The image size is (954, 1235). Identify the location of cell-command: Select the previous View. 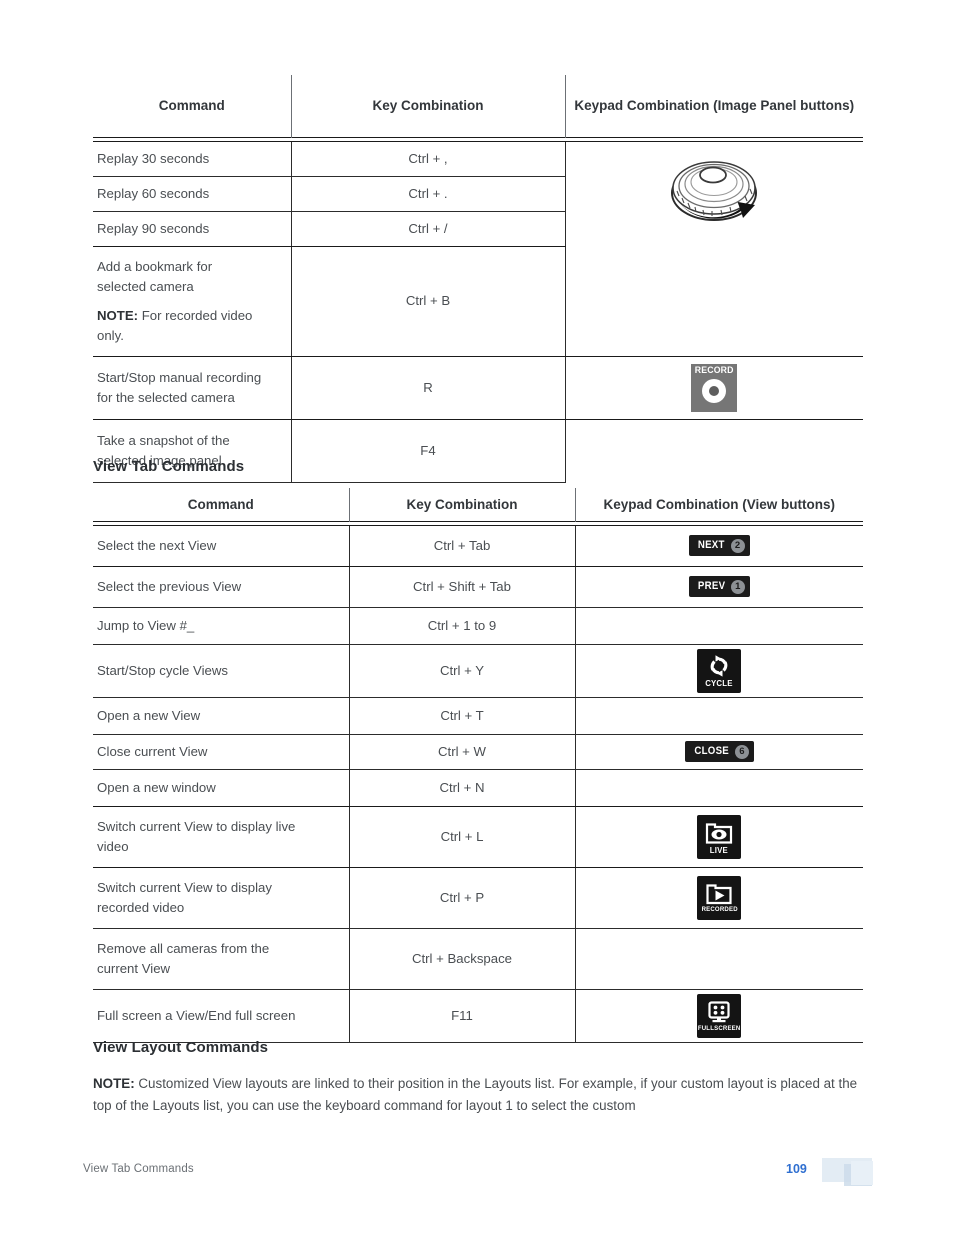
(221, 587).